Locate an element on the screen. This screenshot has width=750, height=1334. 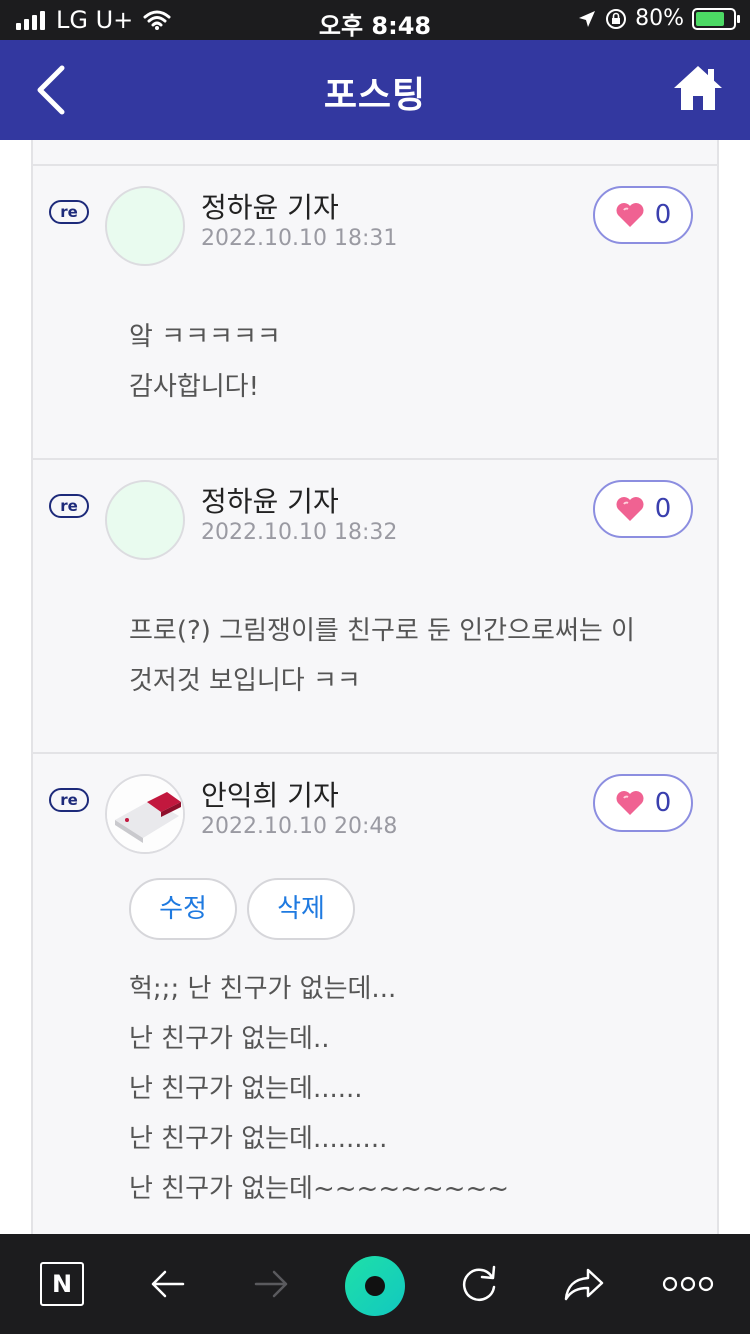
chevron-left-icon is located at coordinates (51, 90).